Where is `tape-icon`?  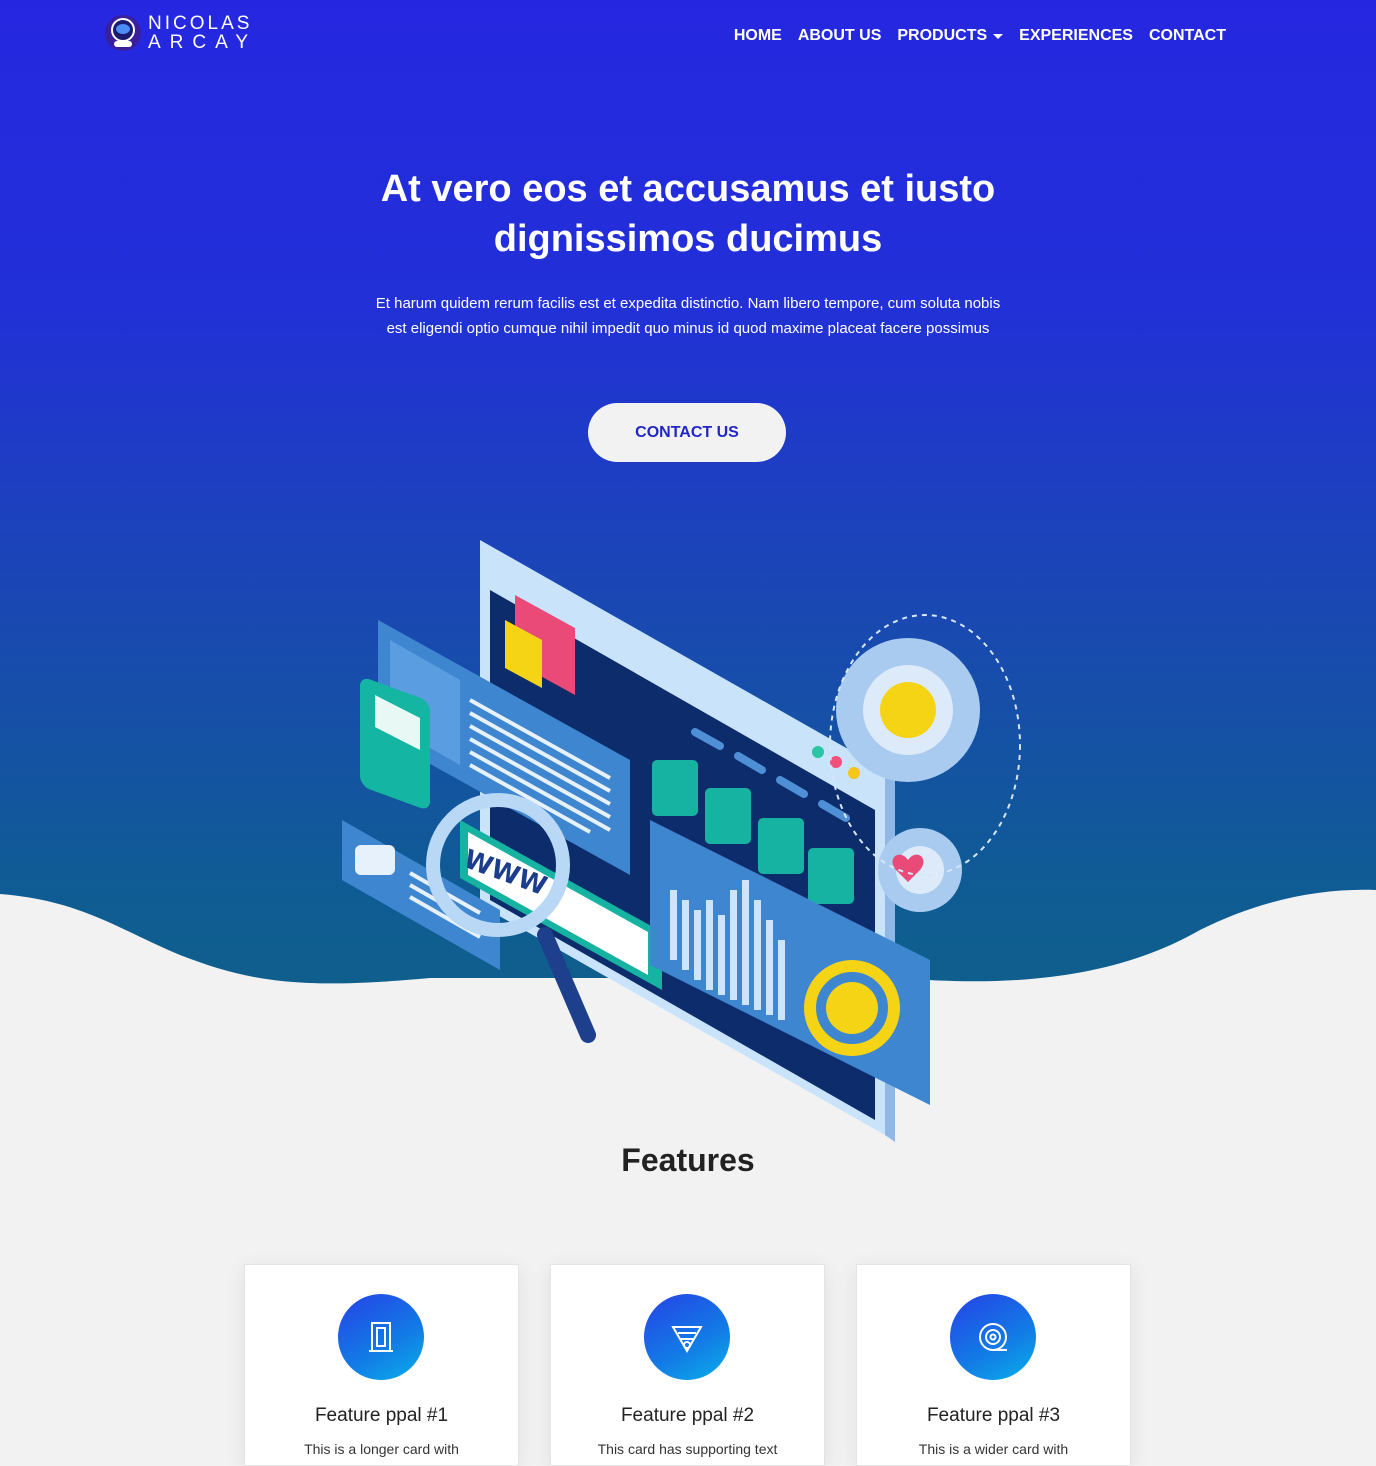 tape-icon is located at coordinates (993, 1337).